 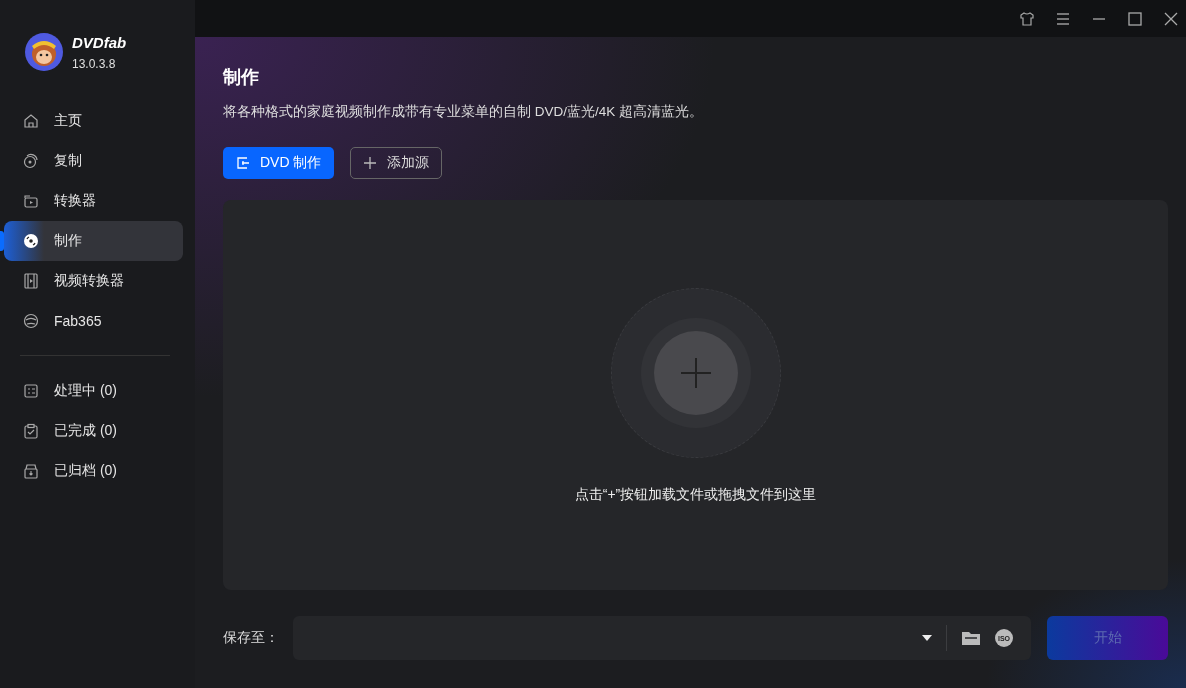 What do you see at coordinates (93, 201) in the screenshot?
I see `sidebar-item: 转换器` at bounding box center [93, 201].